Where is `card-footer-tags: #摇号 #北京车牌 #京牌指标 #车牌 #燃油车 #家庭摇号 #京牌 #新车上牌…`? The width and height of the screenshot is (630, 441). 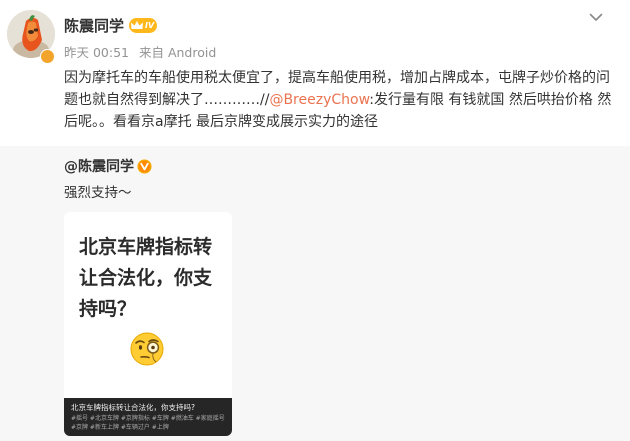 card-footer-tags: #摇号 #北京车牌 #京牌指标 #车牌 #燃油车 #家庭摇号 #京牌 #新车上牌… is located at coordinates (148, 423).